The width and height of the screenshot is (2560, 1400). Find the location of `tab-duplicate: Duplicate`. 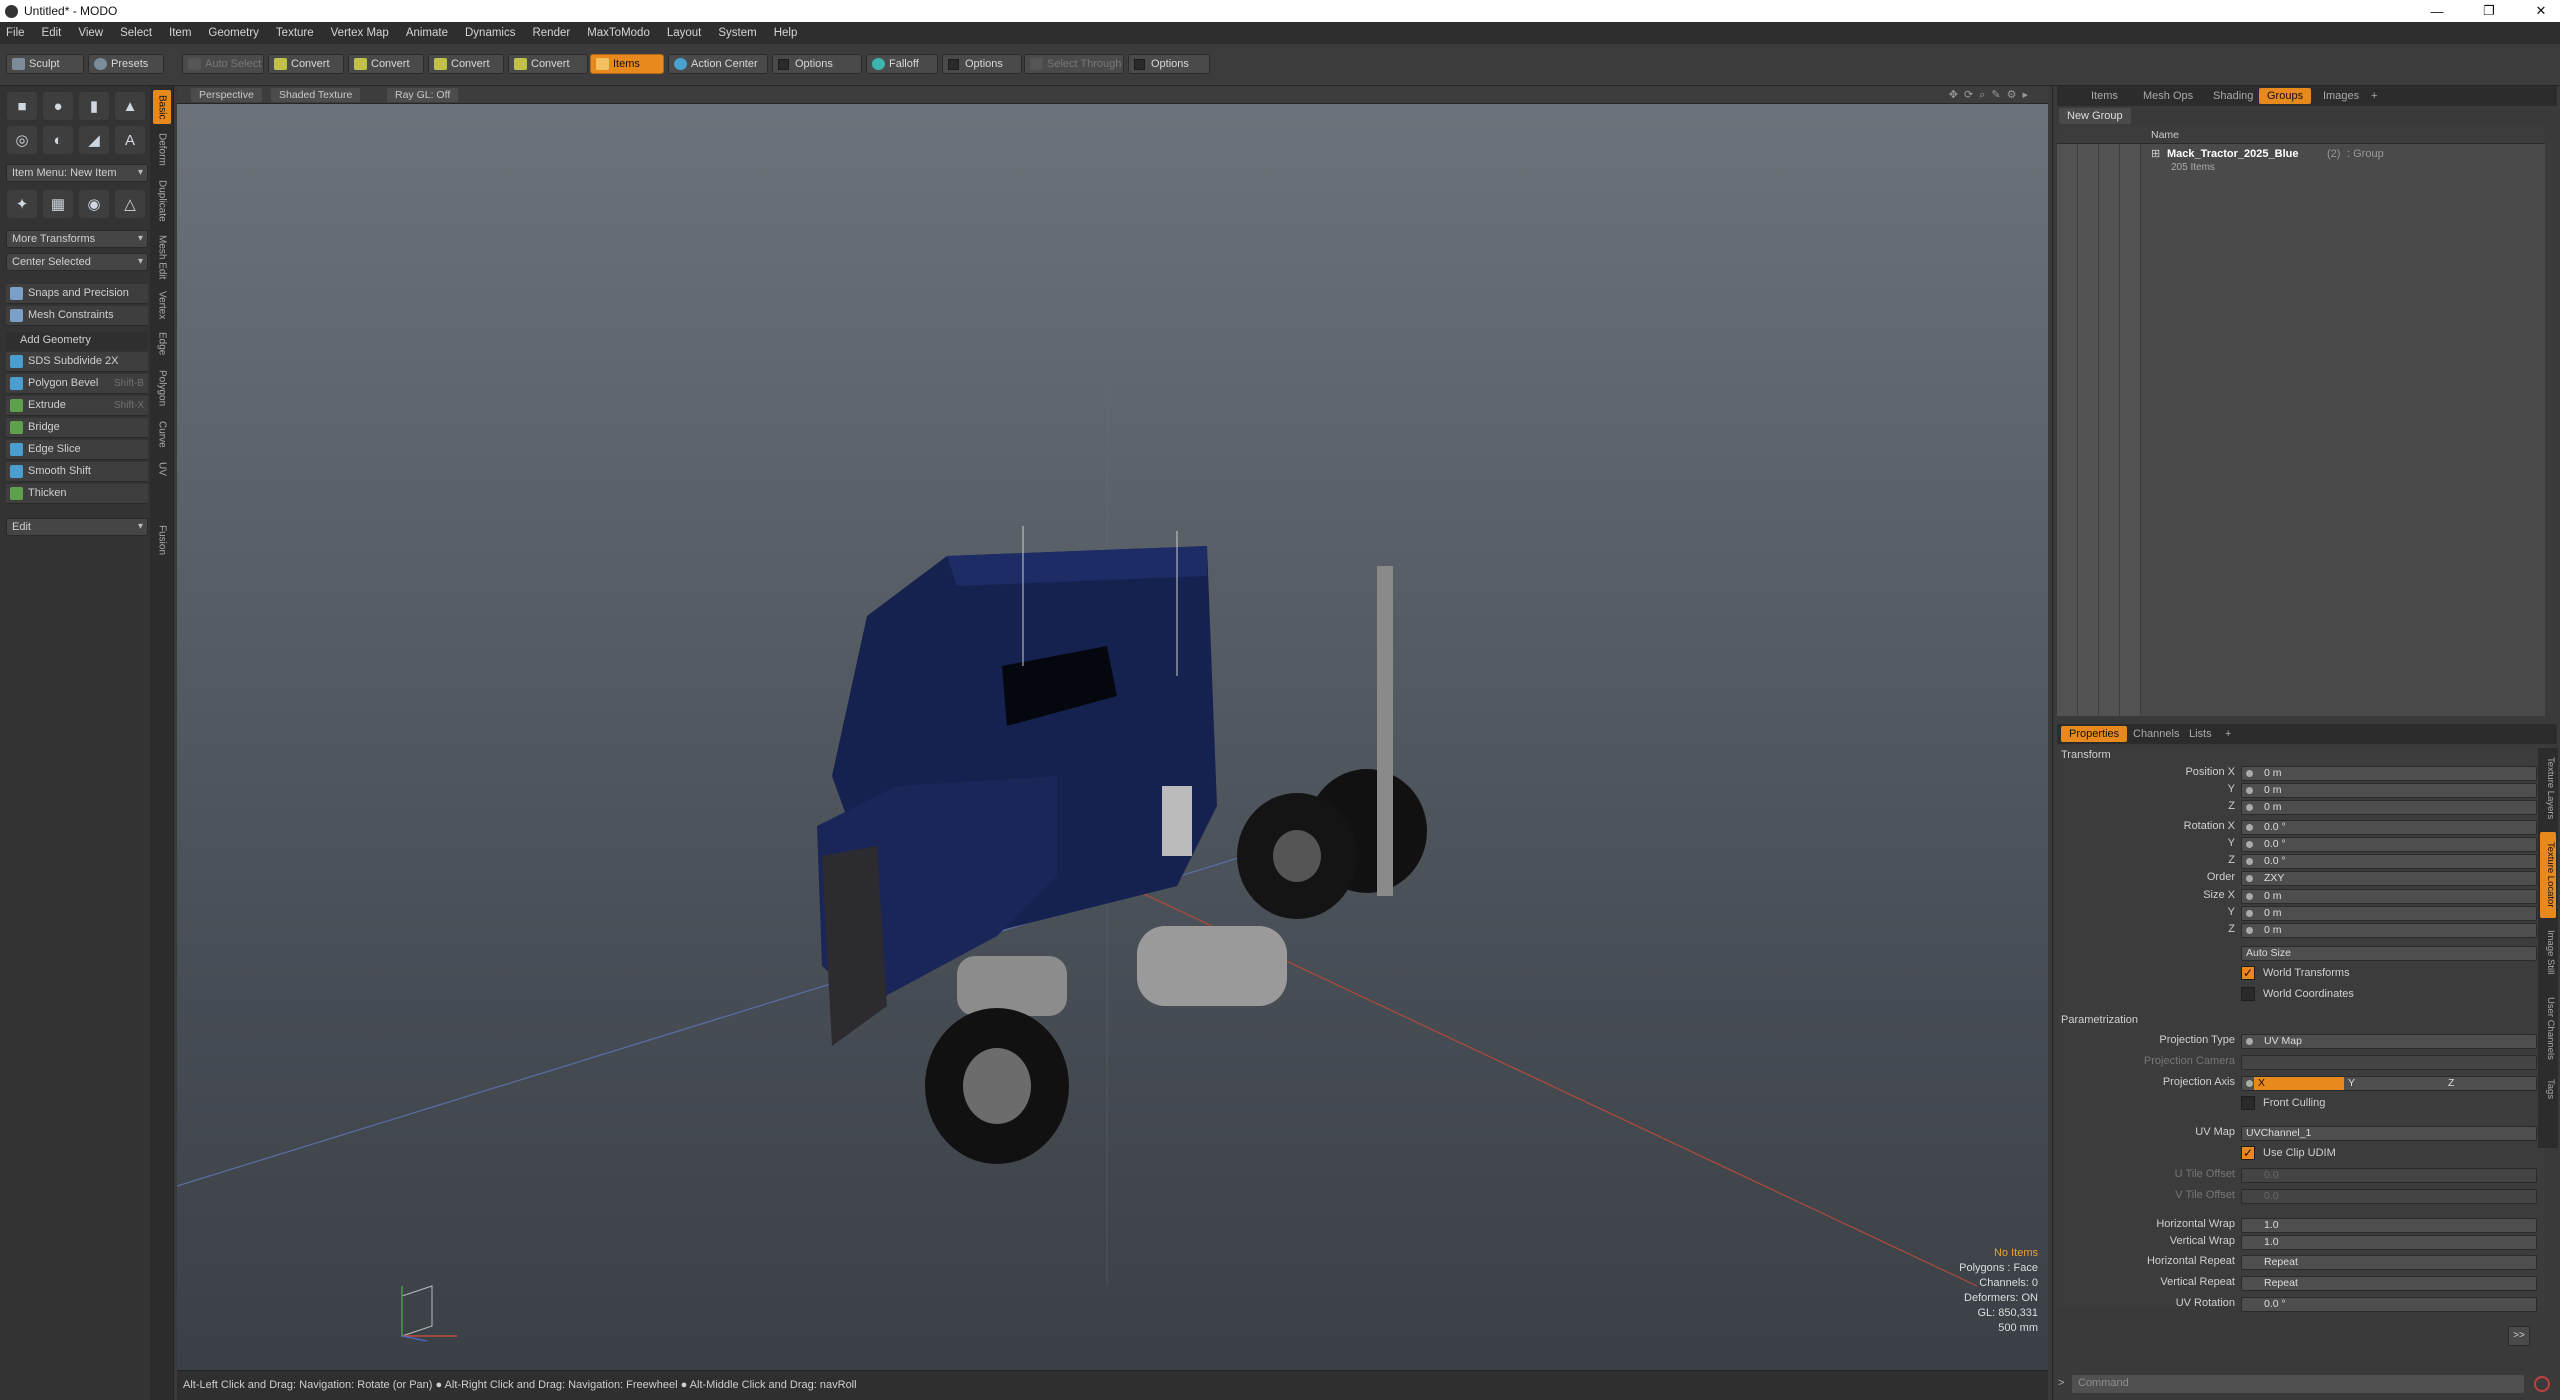

tab-duplicate: Duplicate is located at coordinates (162, 201).